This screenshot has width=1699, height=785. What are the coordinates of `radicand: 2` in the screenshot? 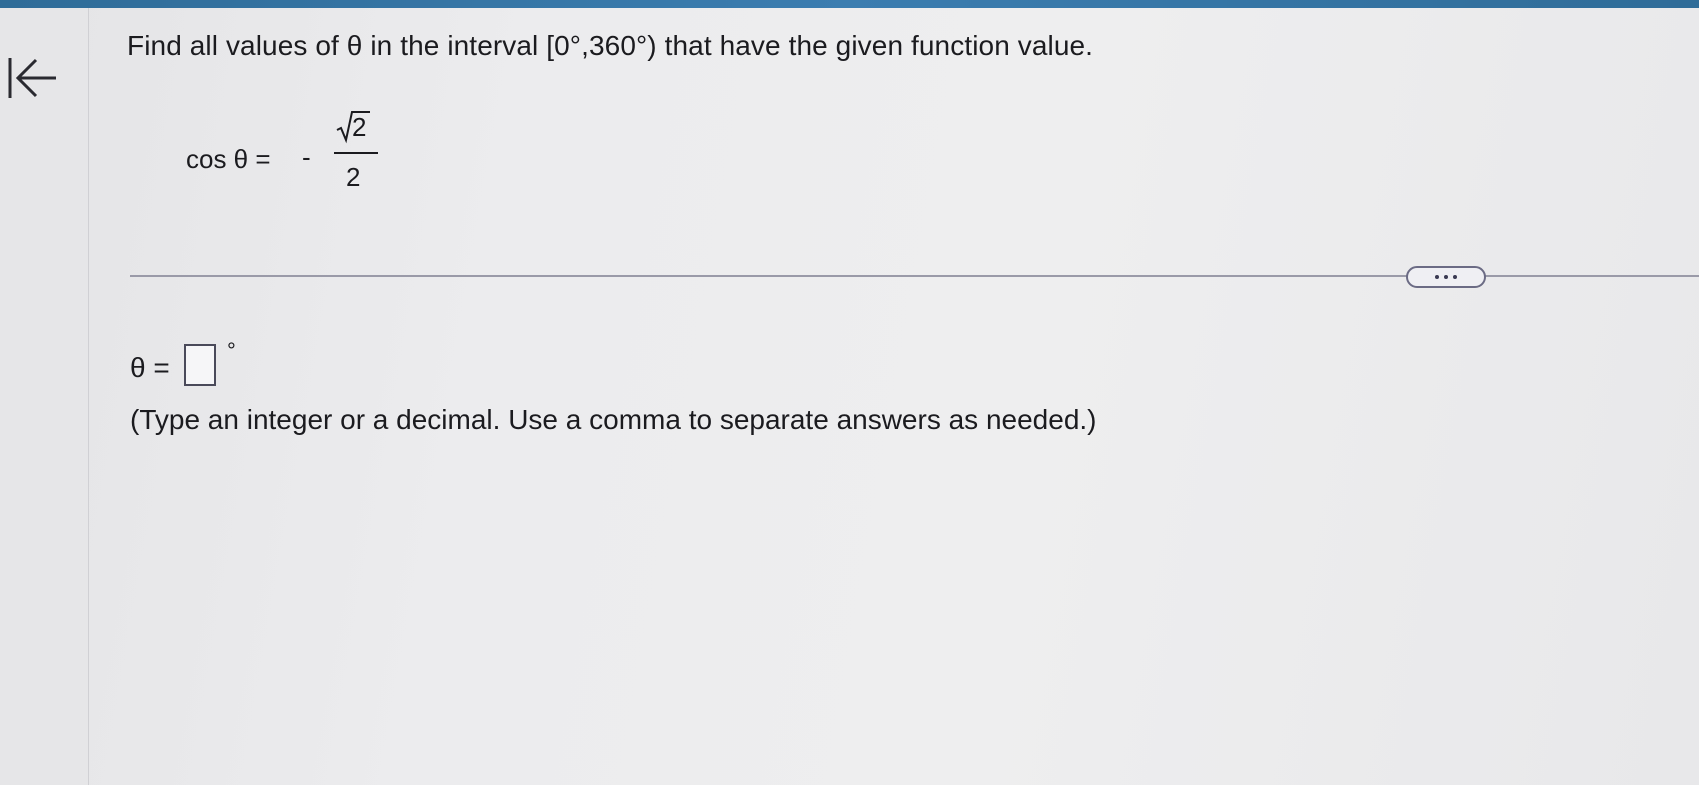 It's located at (359, 127).